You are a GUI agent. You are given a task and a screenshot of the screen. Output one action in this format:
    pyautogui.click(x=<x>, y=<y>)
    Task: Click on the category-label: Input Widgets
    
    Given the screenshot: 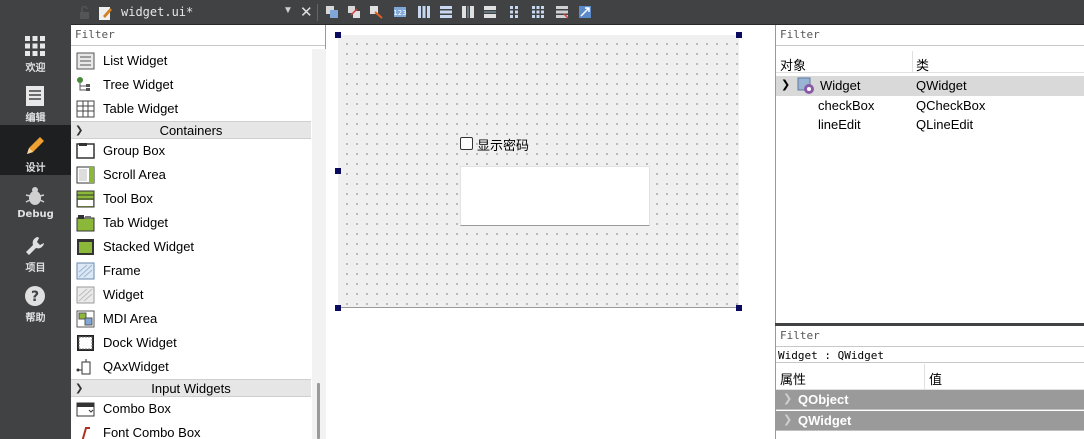 What is the action you would take?
    pyautogui.click(x=191, y=388)
    